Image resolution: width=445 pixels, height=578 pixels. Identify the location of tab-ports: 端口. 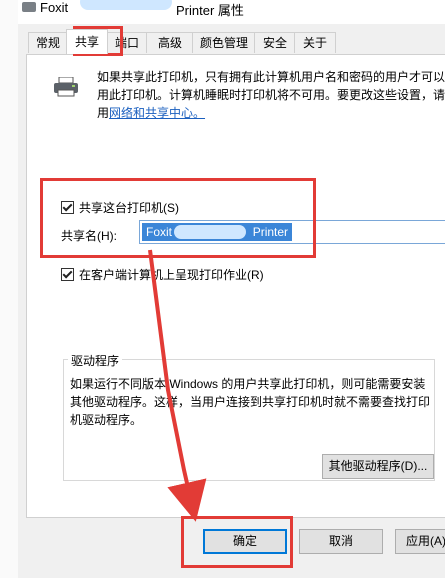
(127, 42).